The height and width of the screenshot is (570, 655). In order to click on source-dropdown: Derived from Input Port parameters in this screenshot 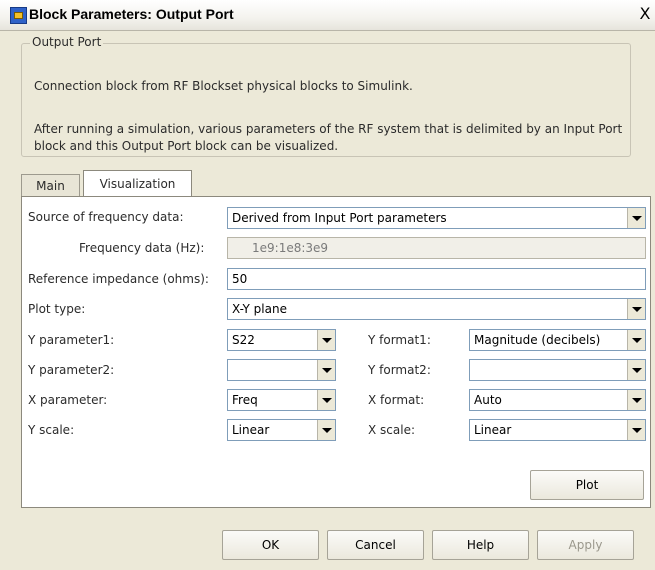, I will do `click(436, 218)`.